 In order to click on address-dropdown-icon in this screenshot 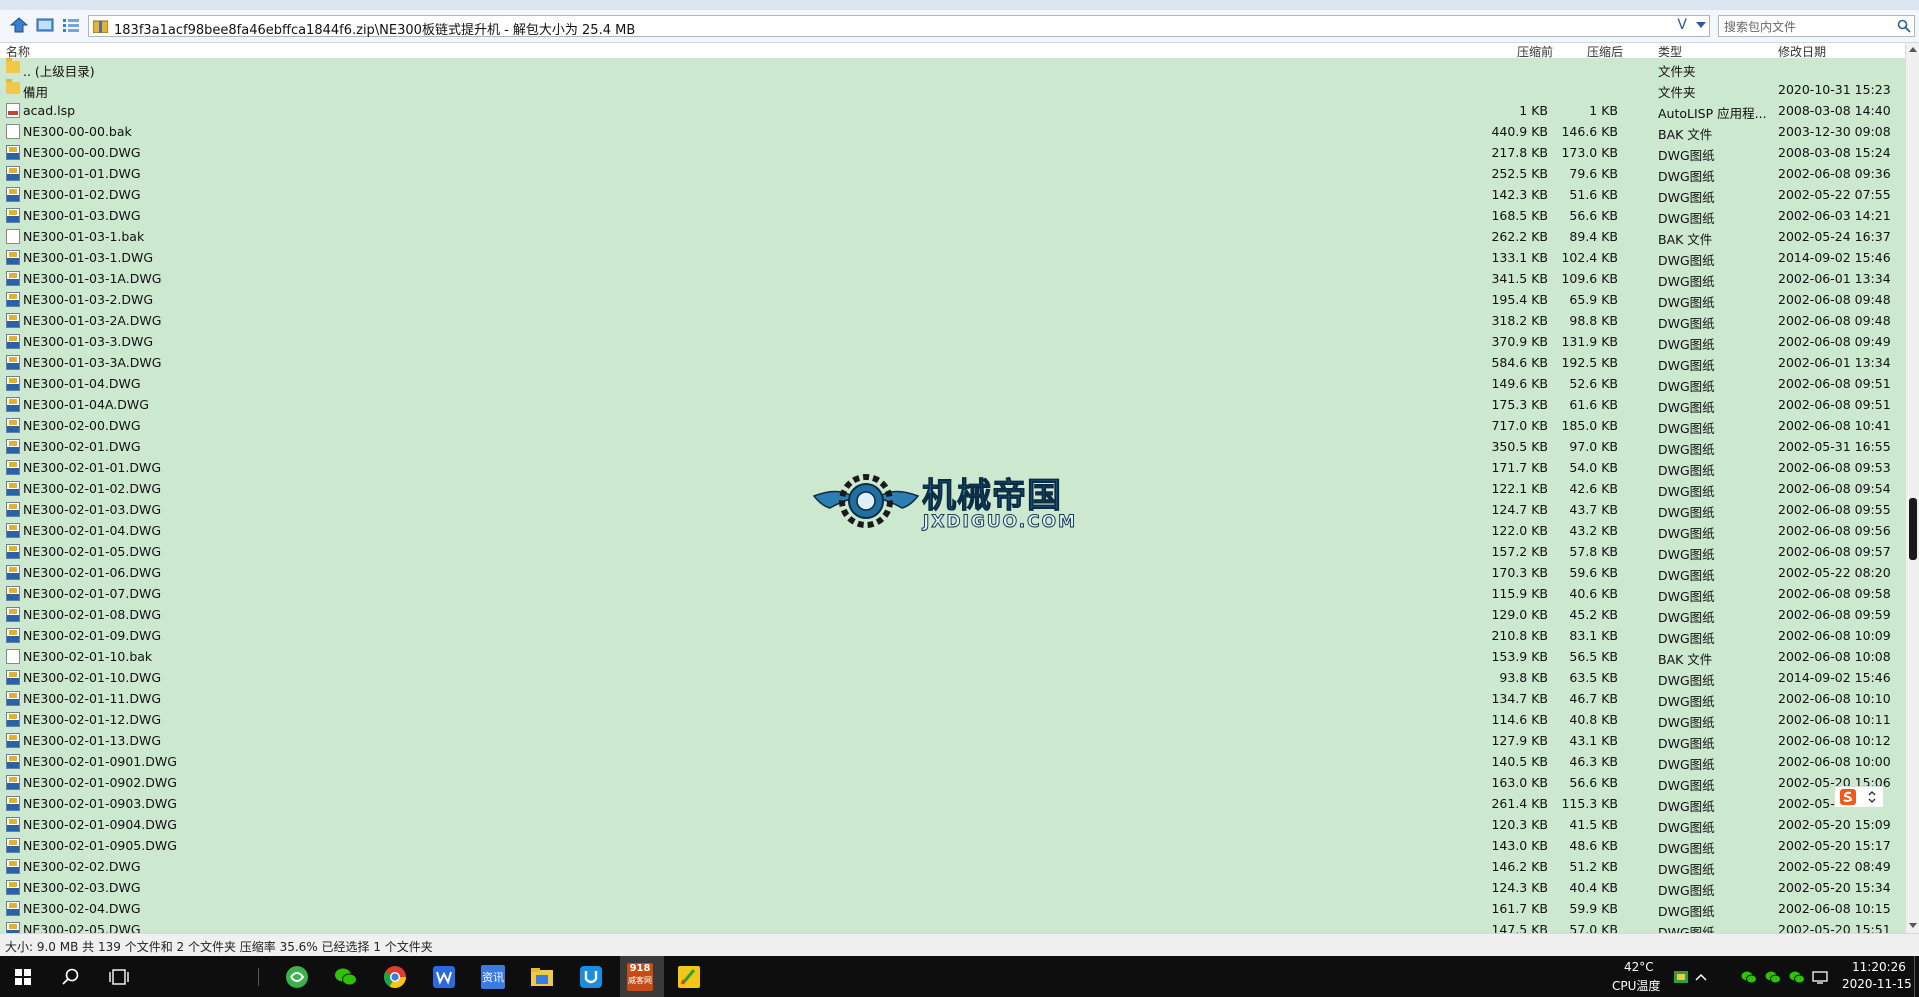, I will do `click(1701, 25)`.